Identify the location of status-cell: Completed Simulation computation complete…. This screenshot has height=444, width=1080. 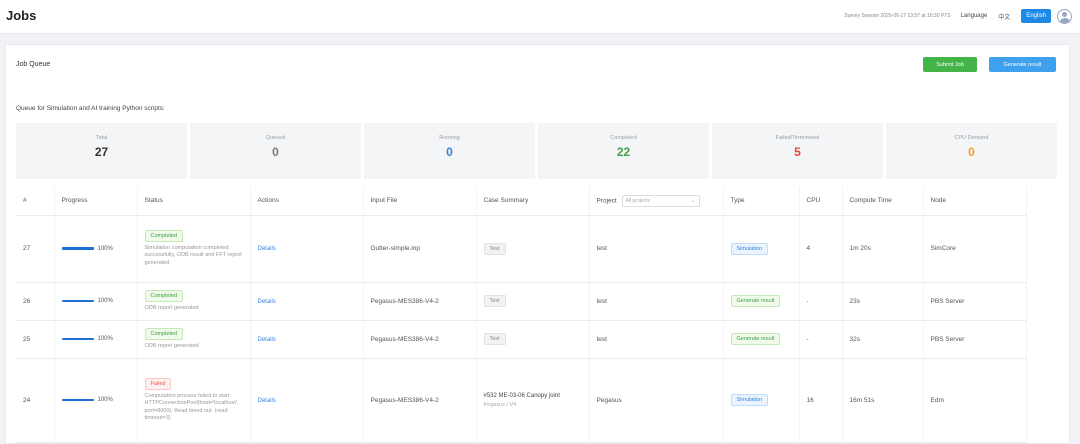
(194, 249).